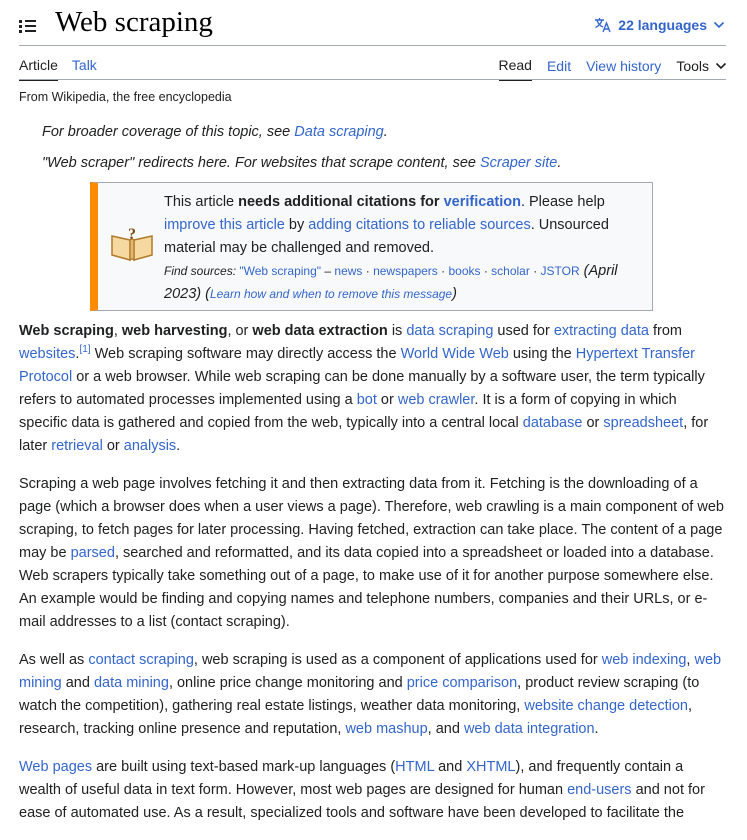 This screenshot has width=747, height=840. I want to click on languages-button: 22 languages, so click(659, 25).